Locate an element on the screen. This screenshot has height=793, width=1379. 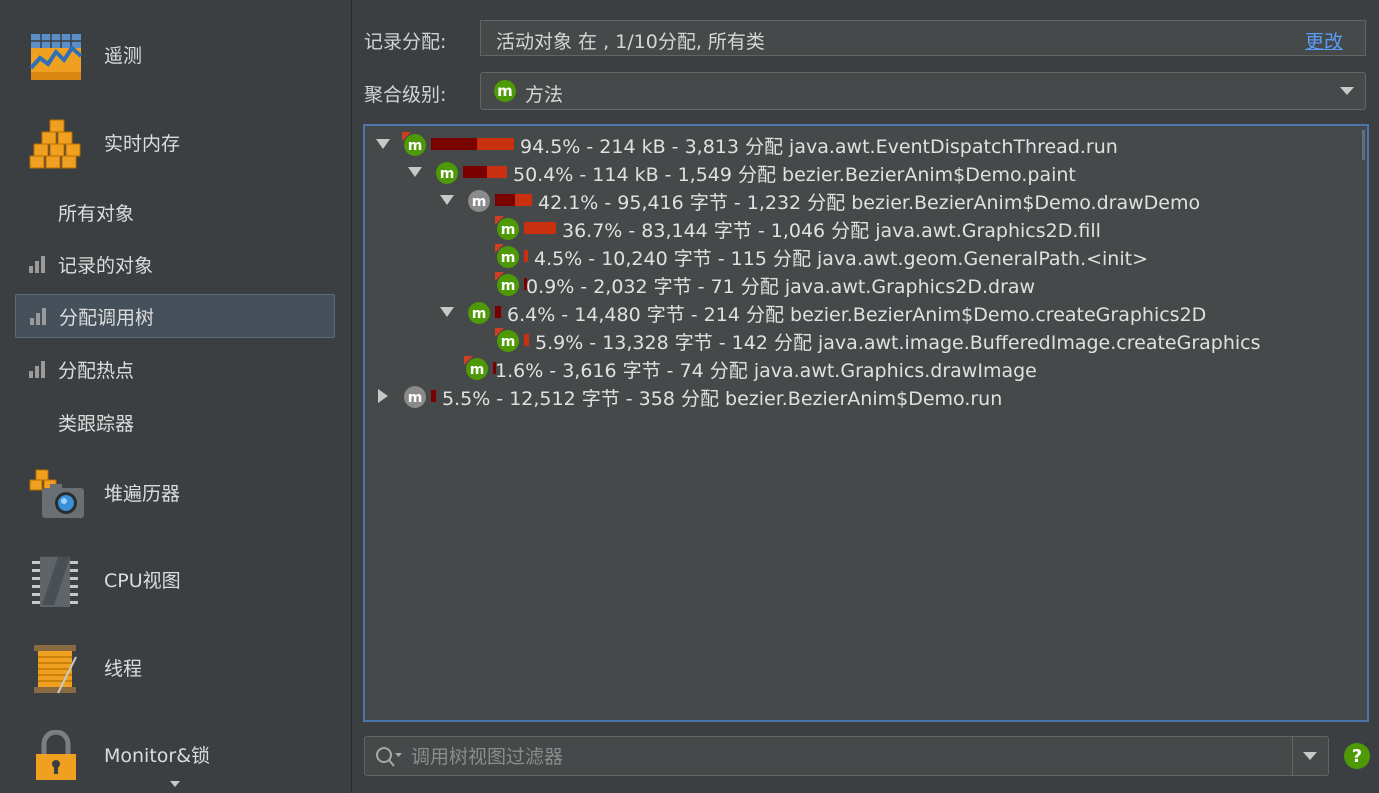
sidebar-label-telemetry: 遥测 is located at coordinates (123, 55).